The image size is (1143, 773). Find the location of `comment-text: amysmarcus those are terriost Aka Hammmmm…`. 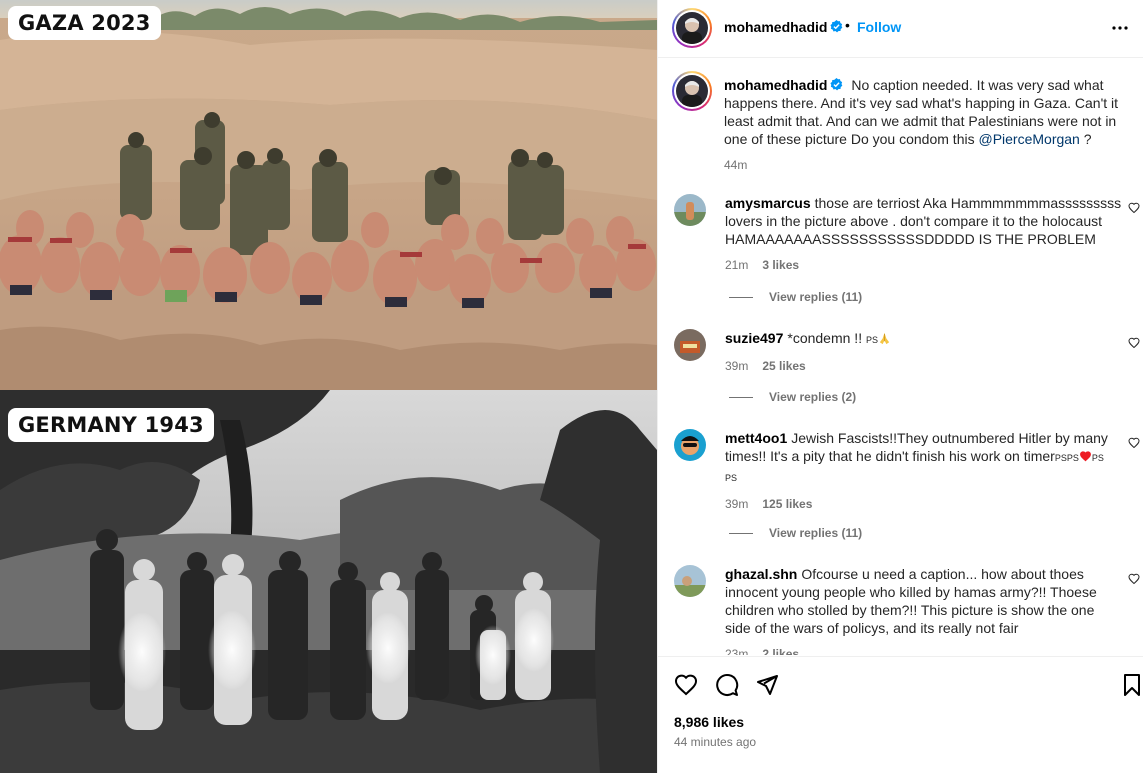

comment-text: amysmarcus those are terriost Aka Hammmmm… is located at coordinates (923, 234).